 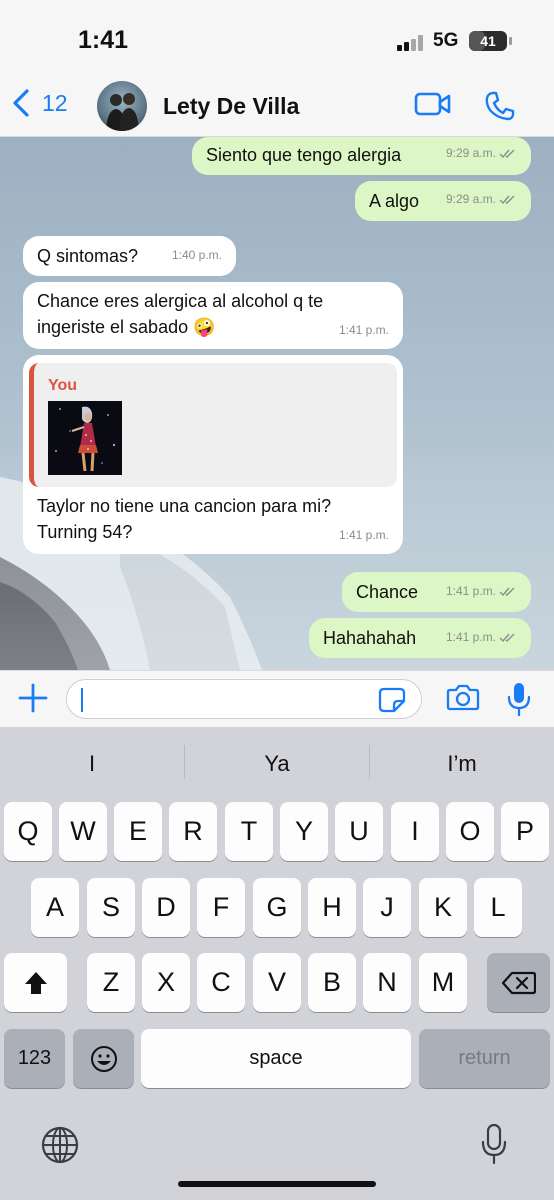 I want to click on key-a: A, so click(x=55, y=907).